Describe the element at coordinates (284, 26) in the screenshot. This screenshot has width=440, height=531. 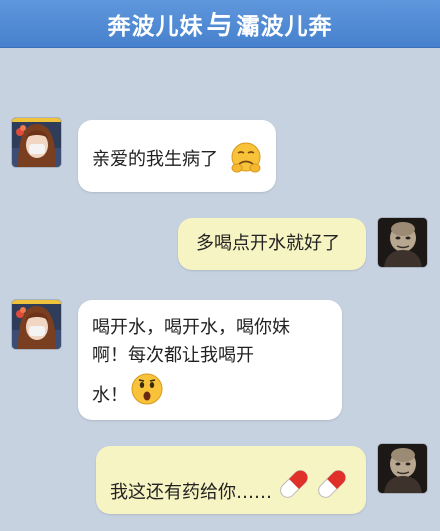
I see `chat-title-right-name: 灞波儿奔` at that location.